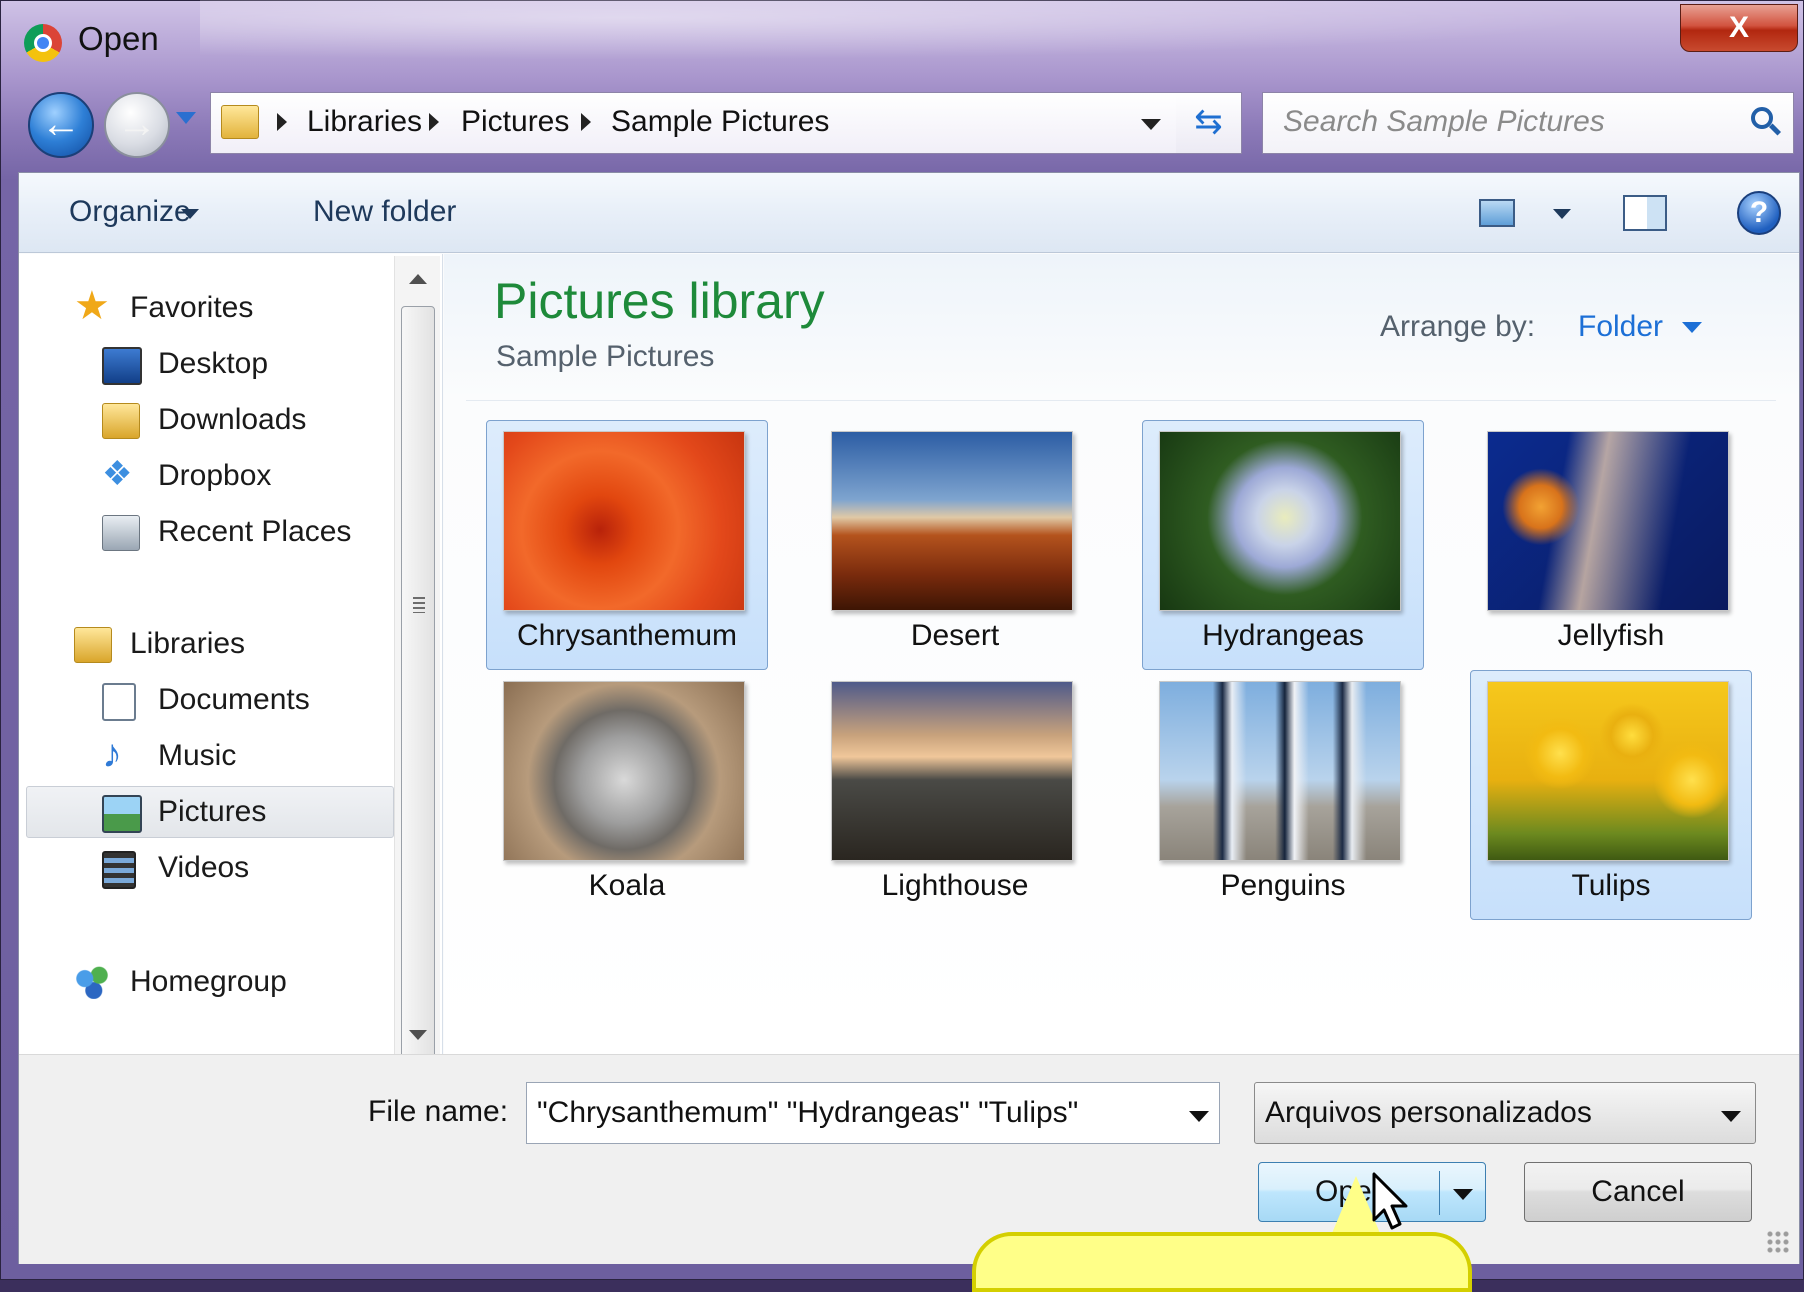 The width and height of the screenshot is (1804, 1292). I want to click on downloads-folder-icon, so click(121, 421).